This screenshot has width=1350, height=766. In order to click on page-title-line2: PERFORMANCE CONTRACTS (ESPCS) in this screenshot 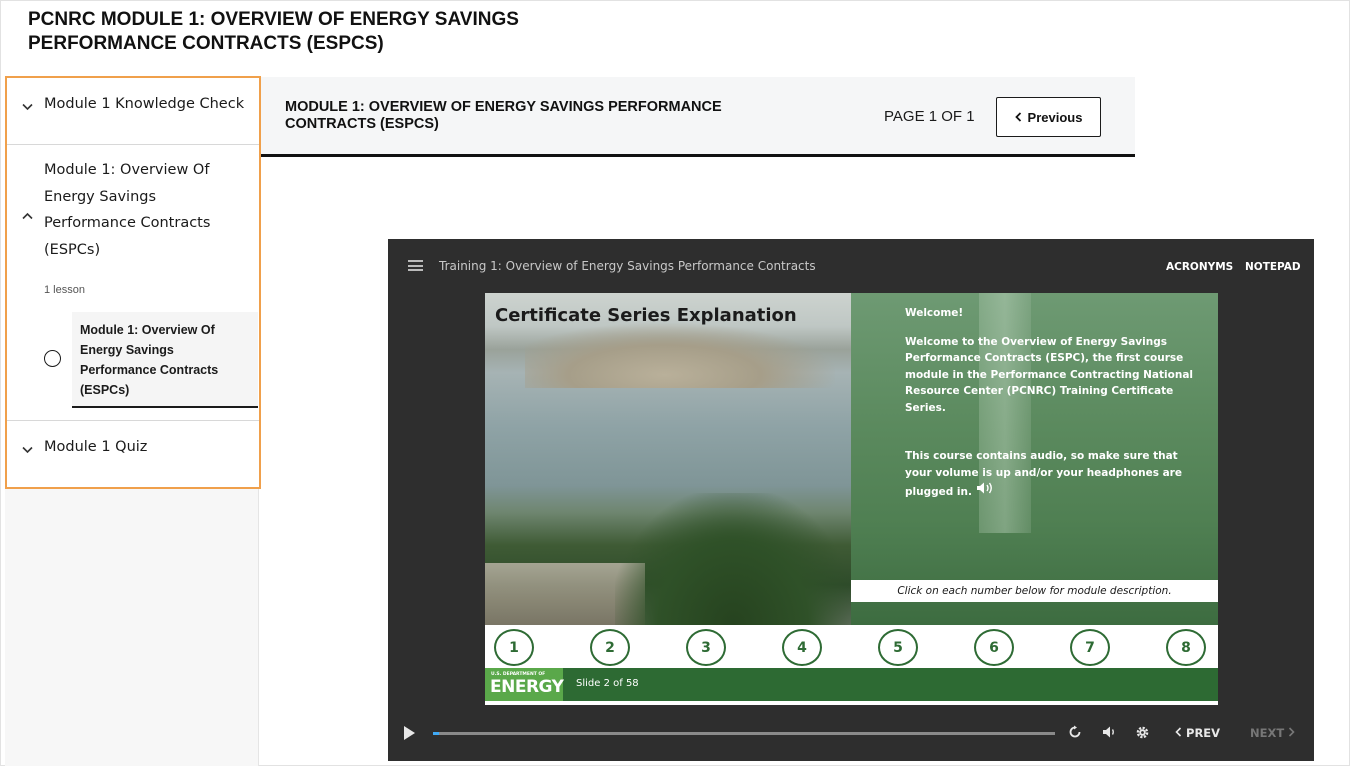, I will do `click(206, 43)`.